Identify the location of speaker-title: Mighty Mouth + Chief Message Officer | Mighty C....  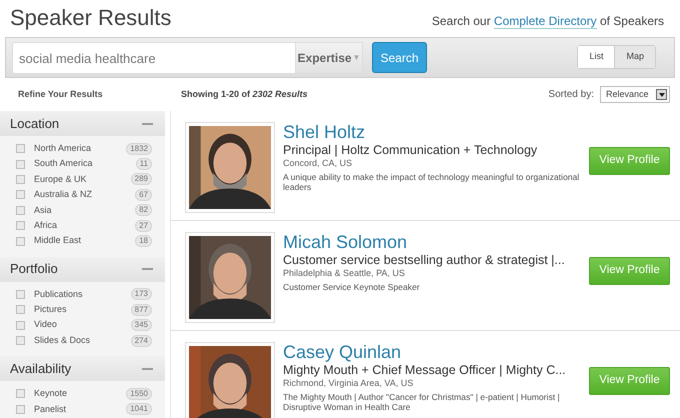
(425, 370).